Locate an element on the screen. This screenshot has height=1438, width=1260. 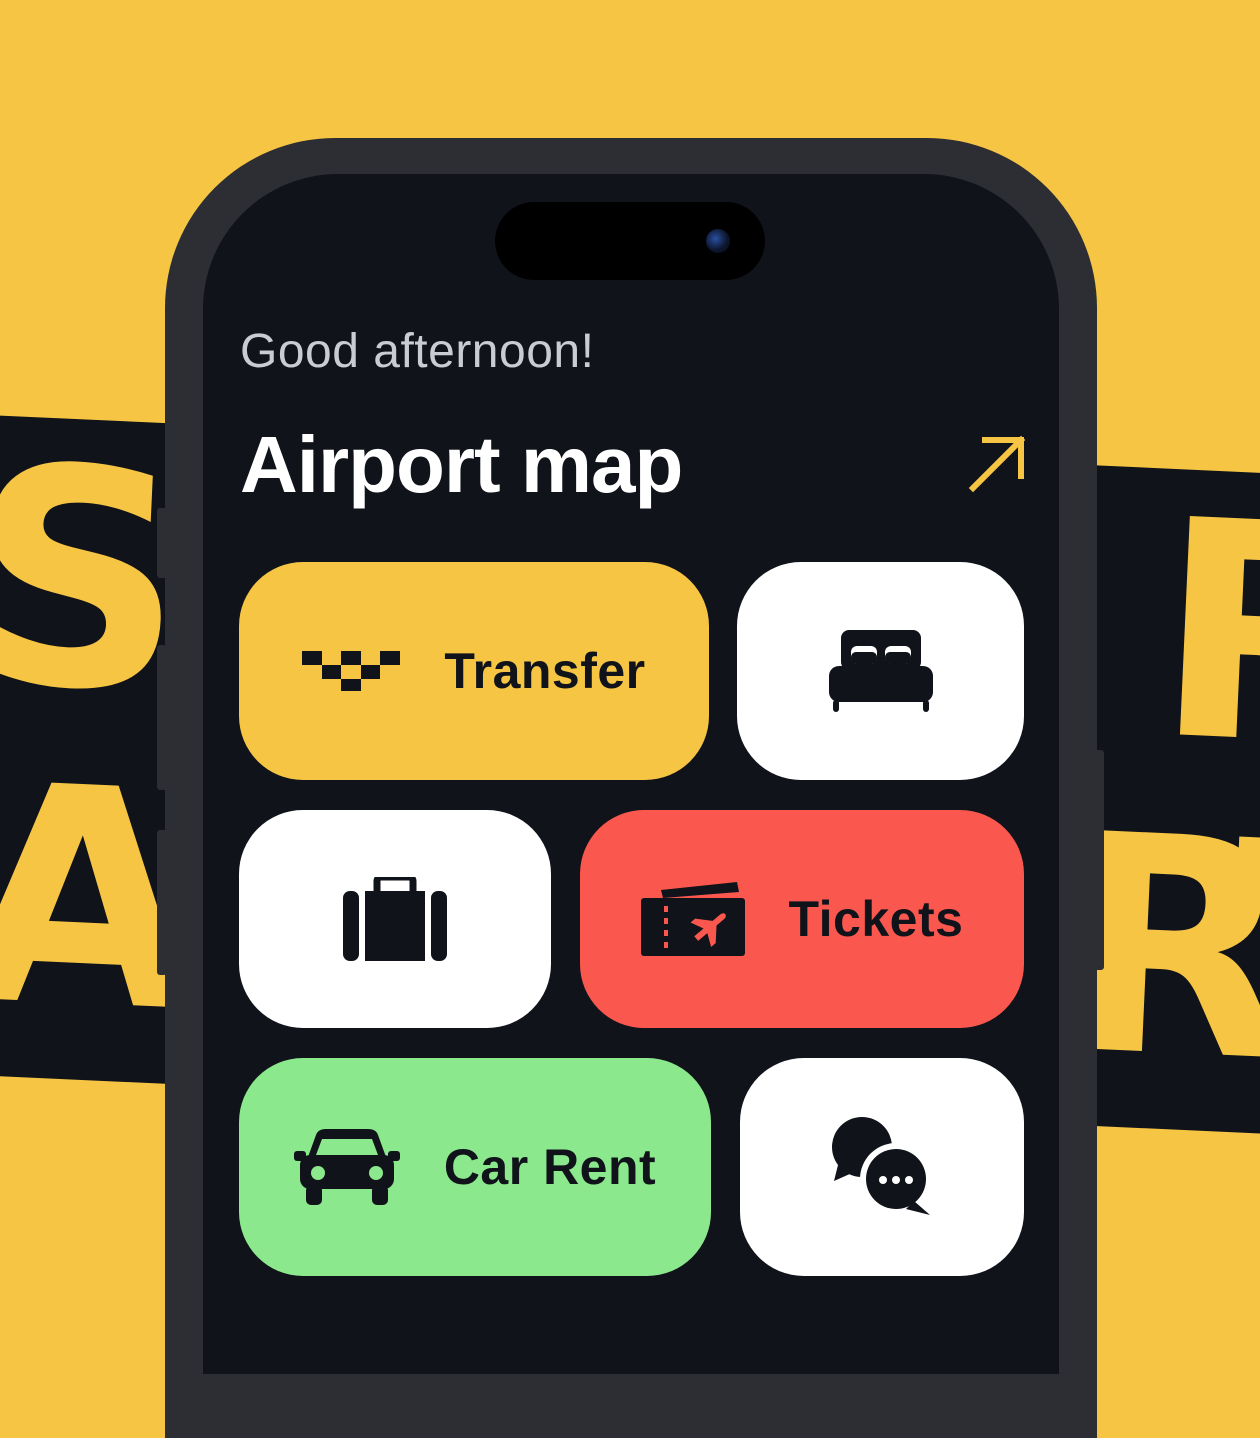
car-rent-tile: Car Rent is located at coordinates (475, 1167).